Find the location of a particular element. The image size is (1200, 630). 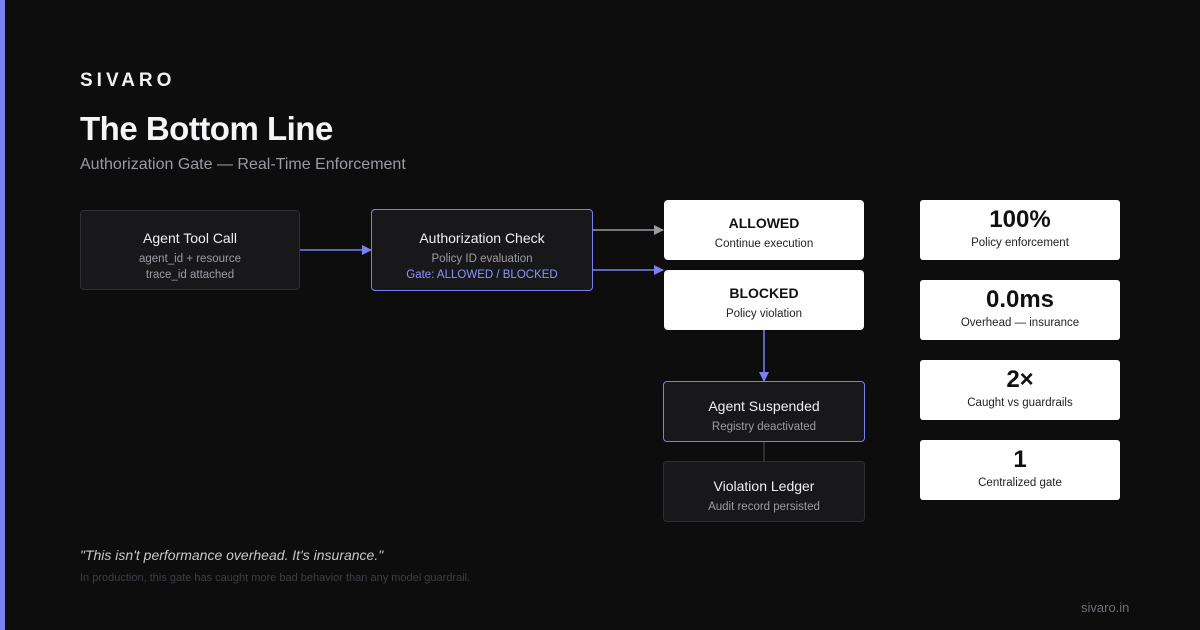

node-title: Agent Tool Call is located at coordinates (190, 238).